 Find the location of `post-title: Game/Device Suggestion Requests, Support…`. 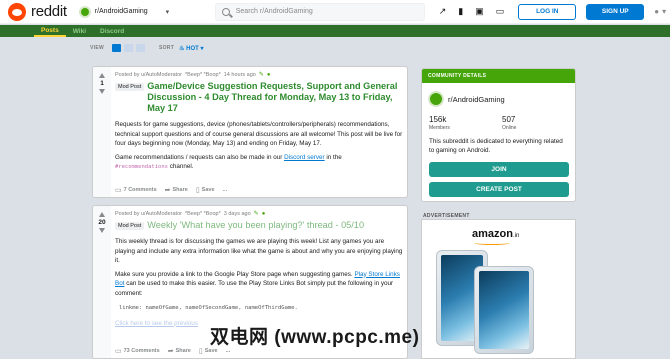

post-title: Game/Device Suggestion Requests, Support… is located at coordinates (275, 97).